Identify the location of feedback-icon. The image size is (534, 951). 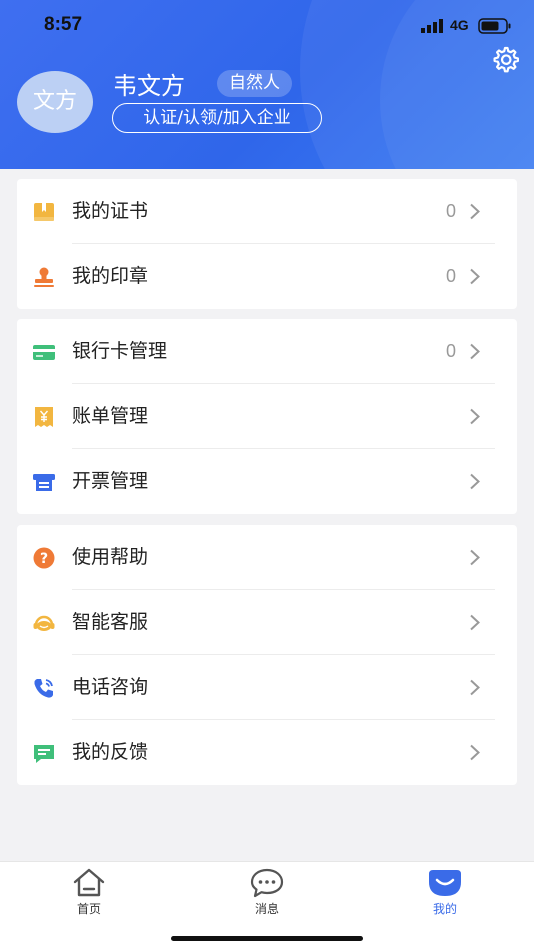
(44, 754).